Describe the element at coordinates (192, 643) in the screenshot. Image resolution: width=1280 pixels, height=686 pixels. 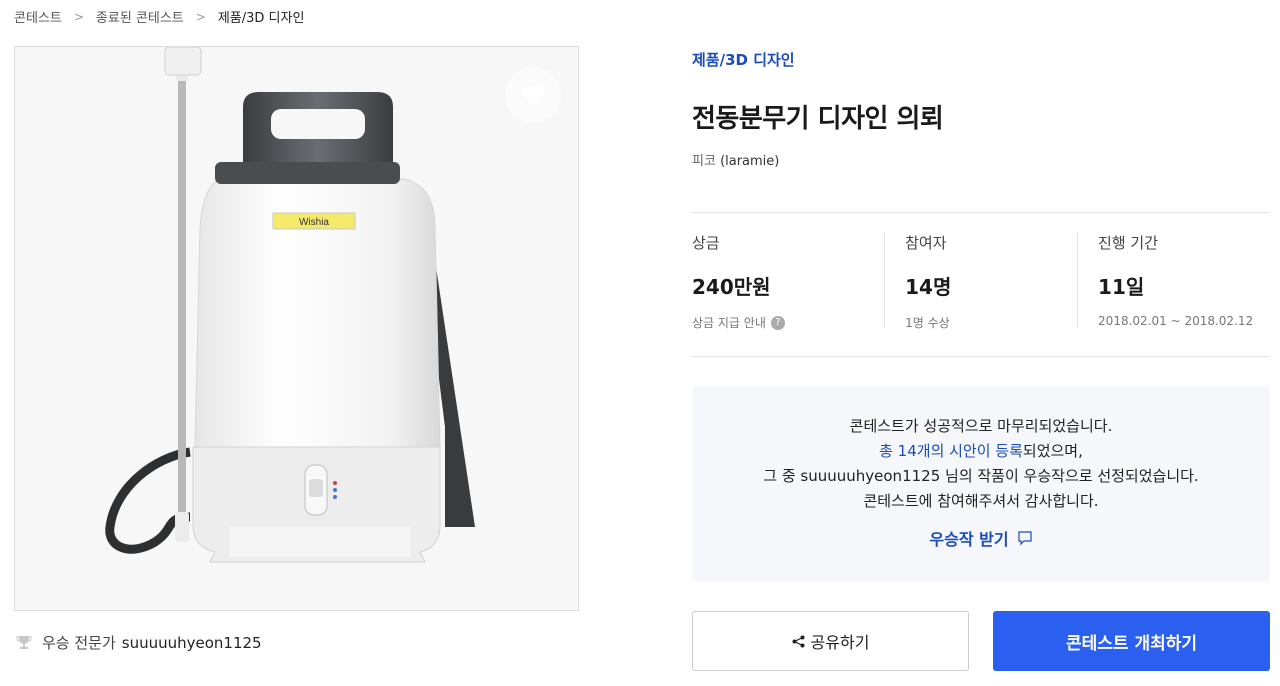
I see `winner-name: suuuuuhyeon1125` at that location.